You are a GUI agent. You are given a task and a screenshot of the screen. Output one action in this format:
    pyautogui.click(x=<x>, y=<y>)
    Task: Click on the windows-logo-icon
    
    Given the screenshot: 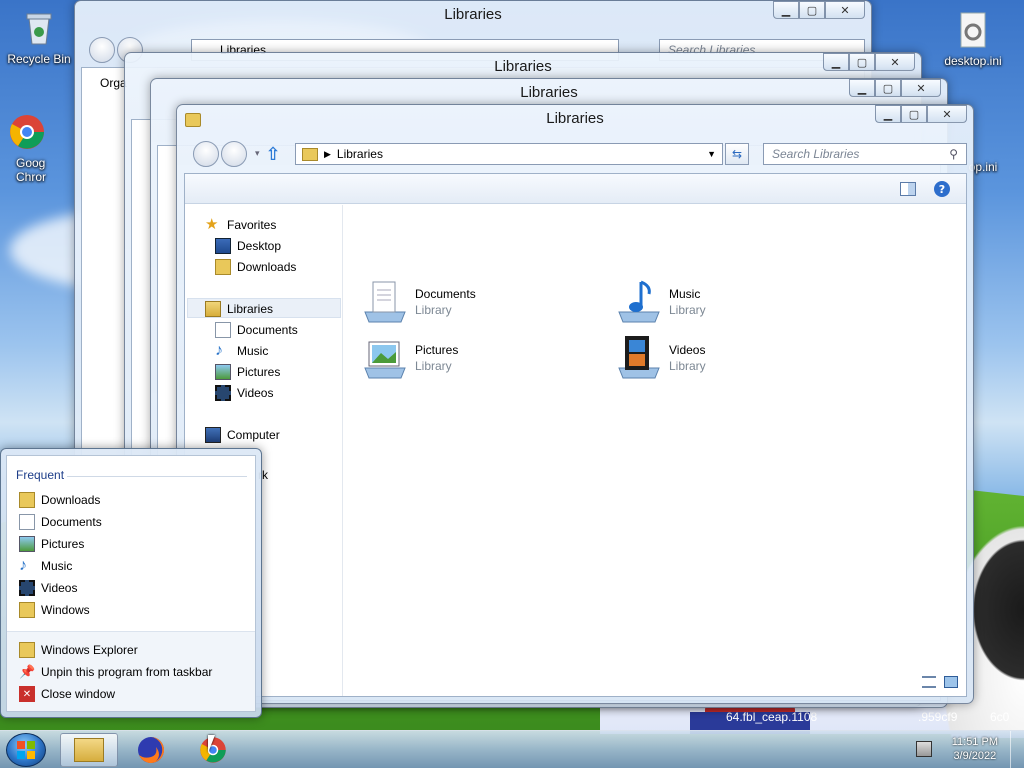 What is the action you would take?
    pyautogui.click(x=26, y=750)
    